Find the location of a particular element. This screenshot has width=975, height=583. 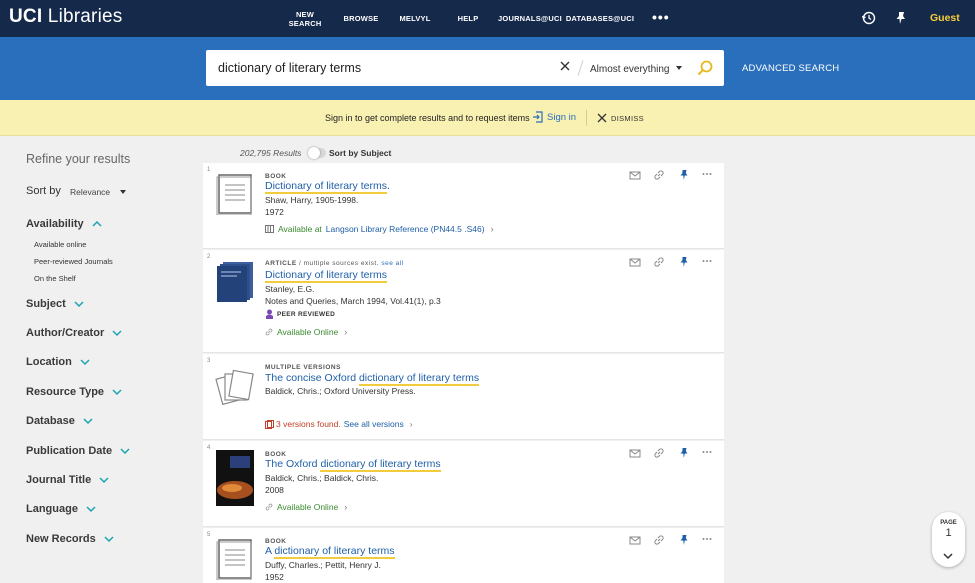

facet-language: Language is located at coordinates (61, 509).